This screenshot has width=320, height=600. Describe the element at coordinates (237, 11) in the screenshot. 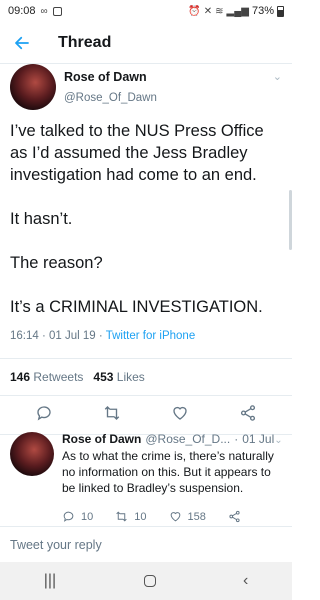

I see `signal-icon: ▂▄▆` at that location.